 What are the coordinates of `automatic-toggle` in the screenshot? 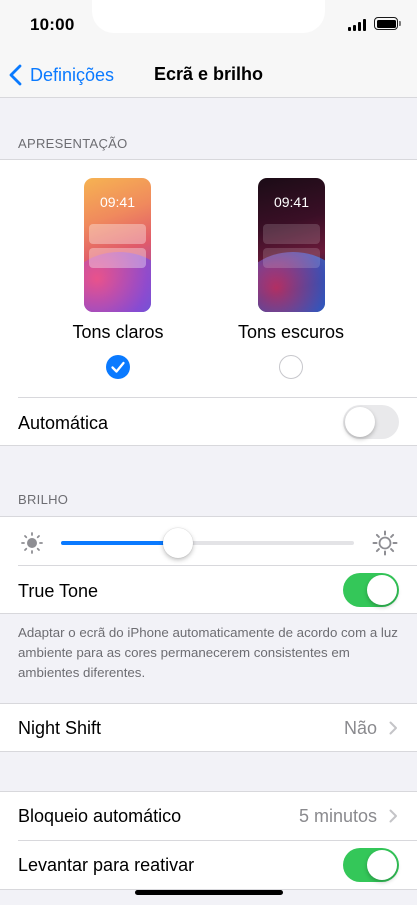 It's located at (371, 422).